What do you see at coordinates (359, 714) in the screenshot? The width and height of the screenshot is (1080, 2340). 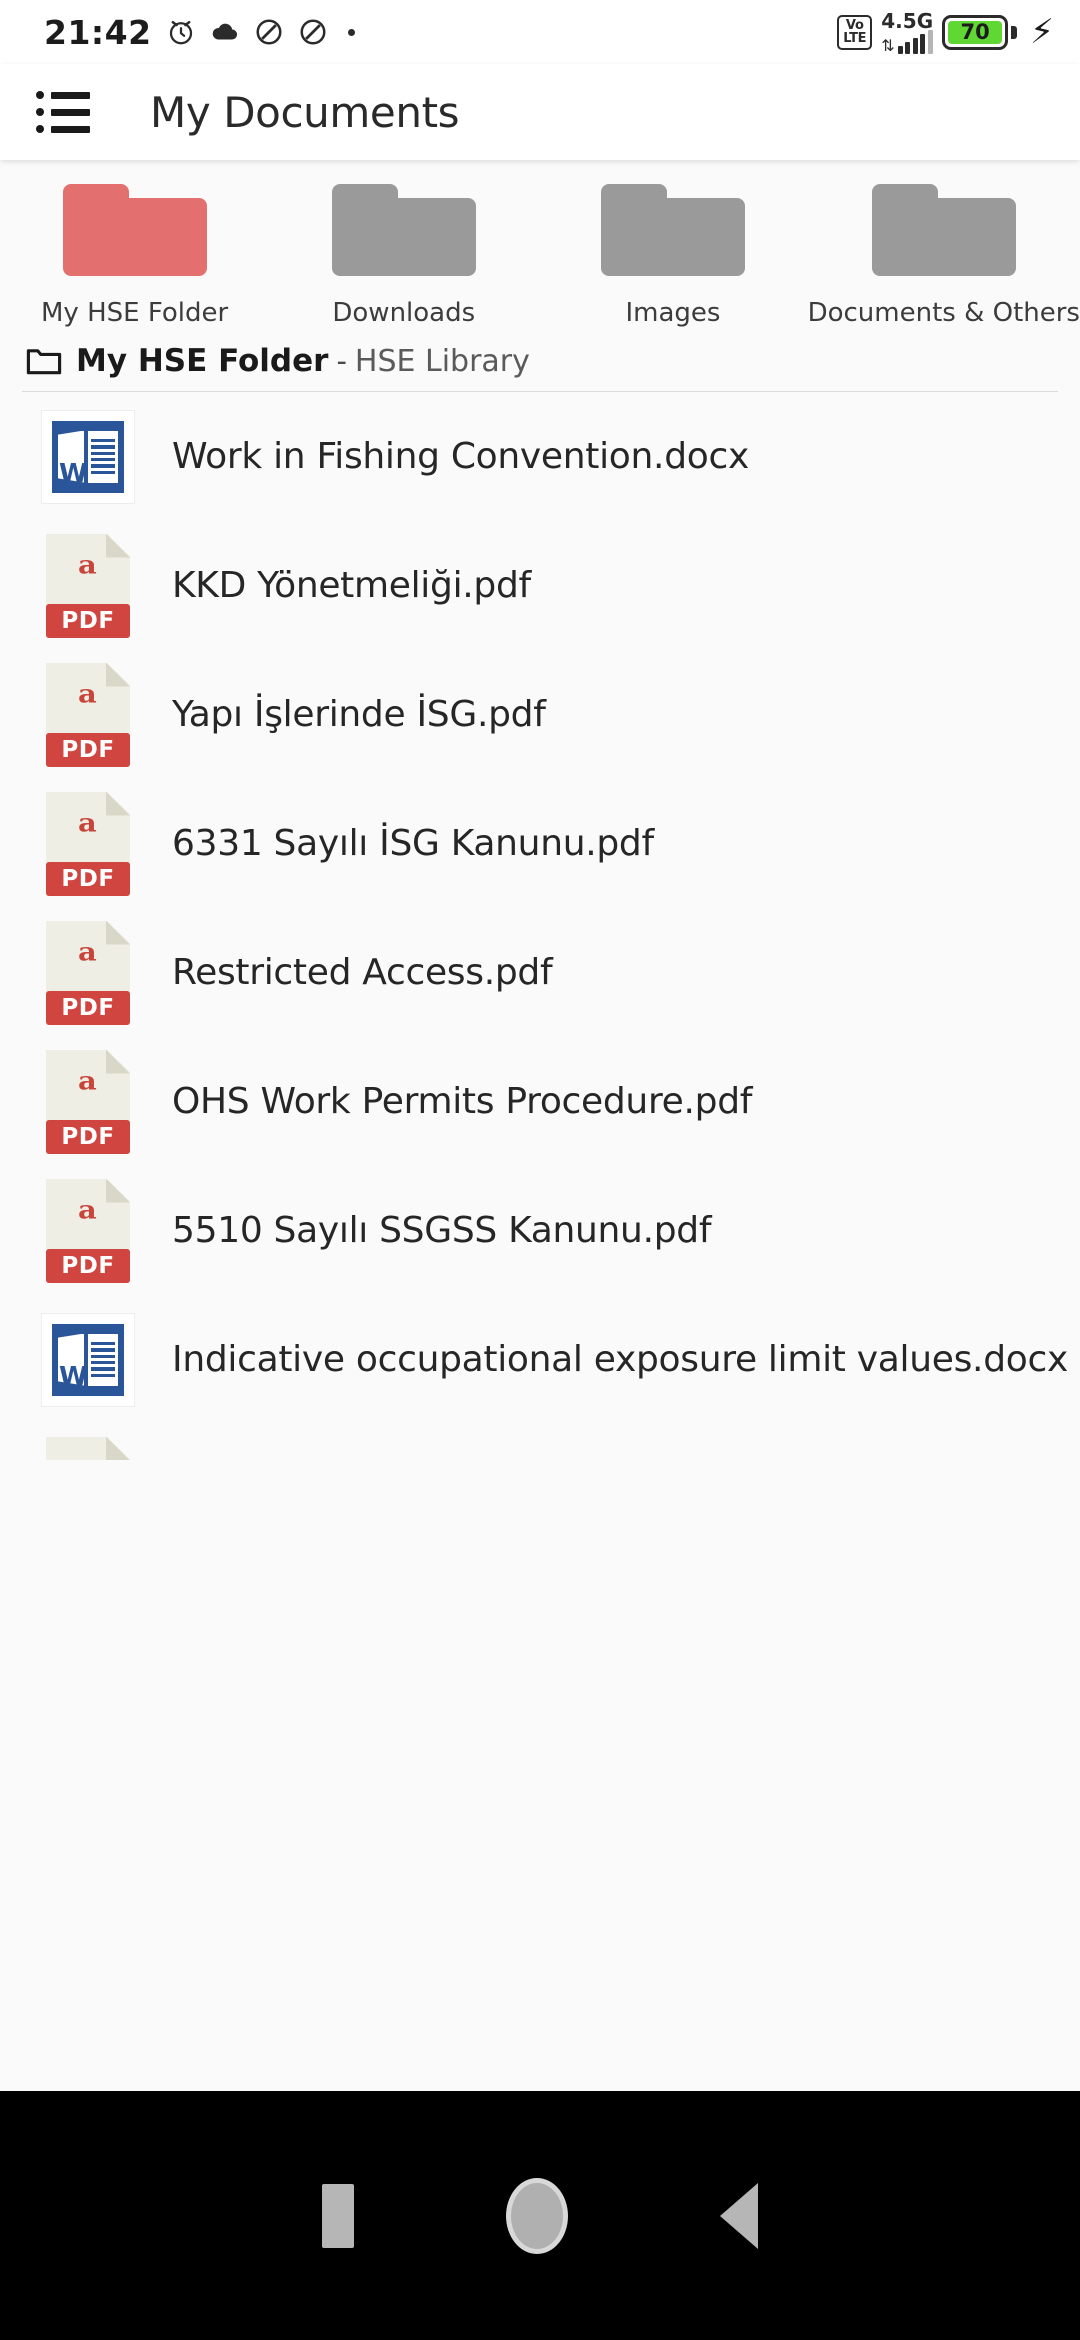 I see `file-name: Yapı İşlerinde İSG.pdf` at bounding box center [359, 714].